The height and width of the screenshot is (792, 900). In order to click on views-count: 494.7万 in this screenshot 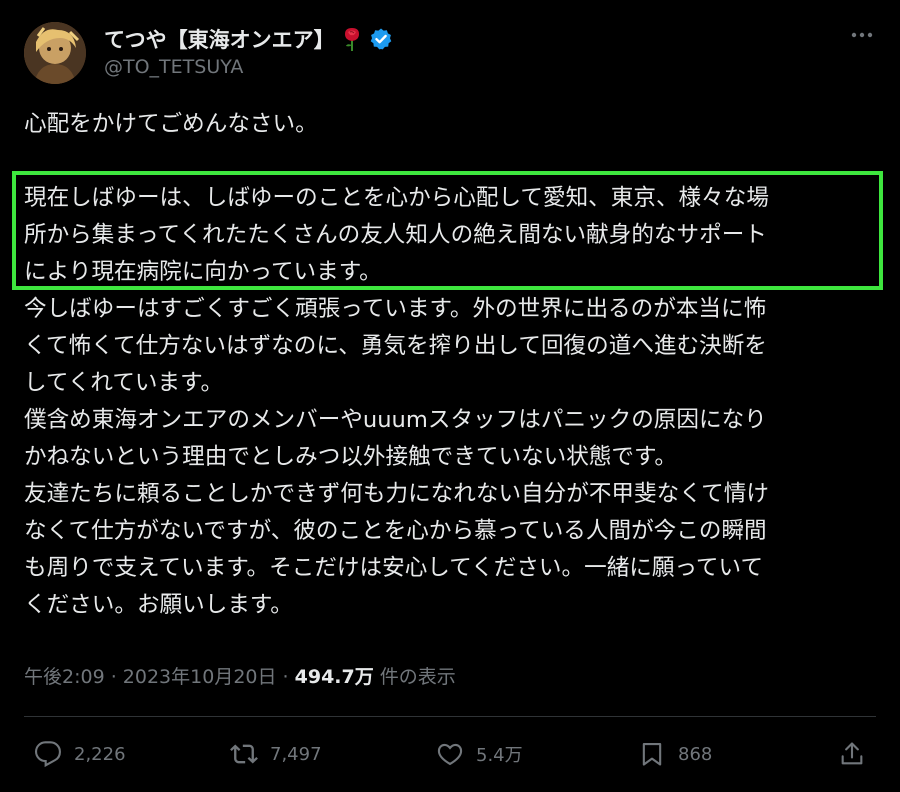, I will do `click(334, 677)`.